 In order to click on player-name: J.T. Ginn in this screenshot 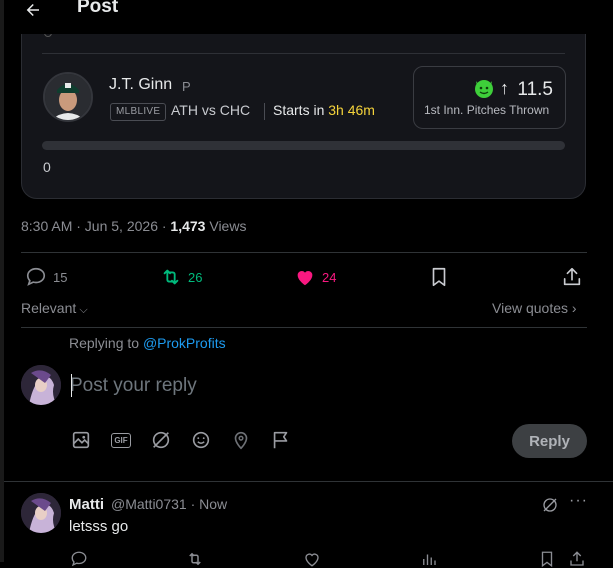, I will do `click(141, 84)`.